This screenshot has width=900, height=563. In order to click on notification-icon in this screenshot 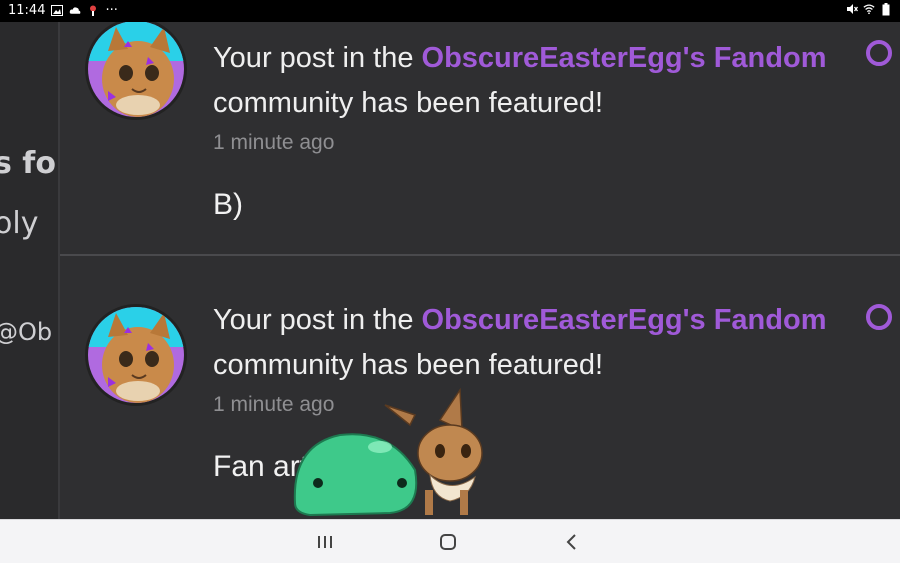, I will do `click(93, 11)`.